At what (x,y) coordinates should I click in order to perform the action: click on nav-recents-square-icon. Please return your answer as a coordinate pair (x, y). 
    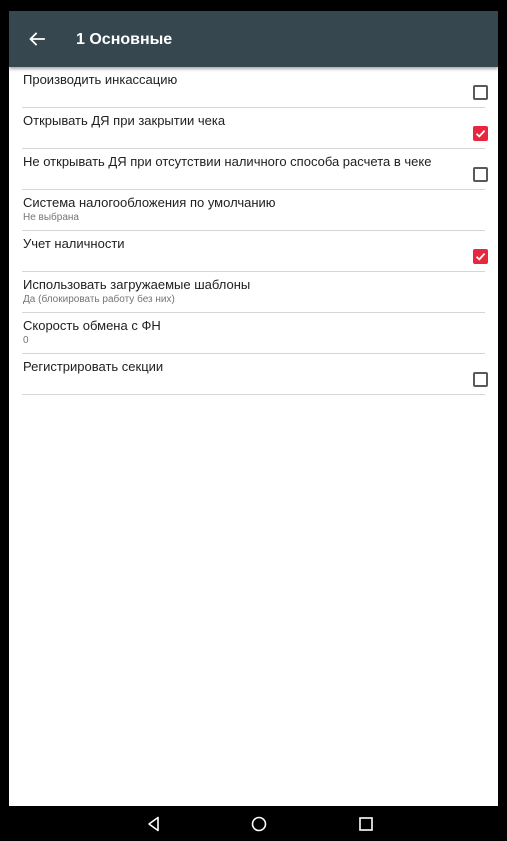
    Looking at the image, I should click on (366, 824).